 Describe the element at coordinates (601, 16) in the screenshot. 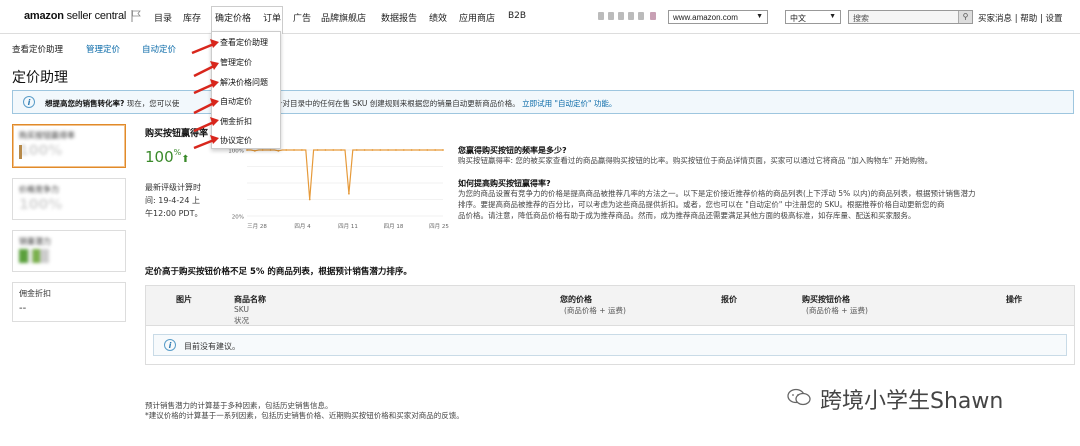

I see `icon-a` at that location.